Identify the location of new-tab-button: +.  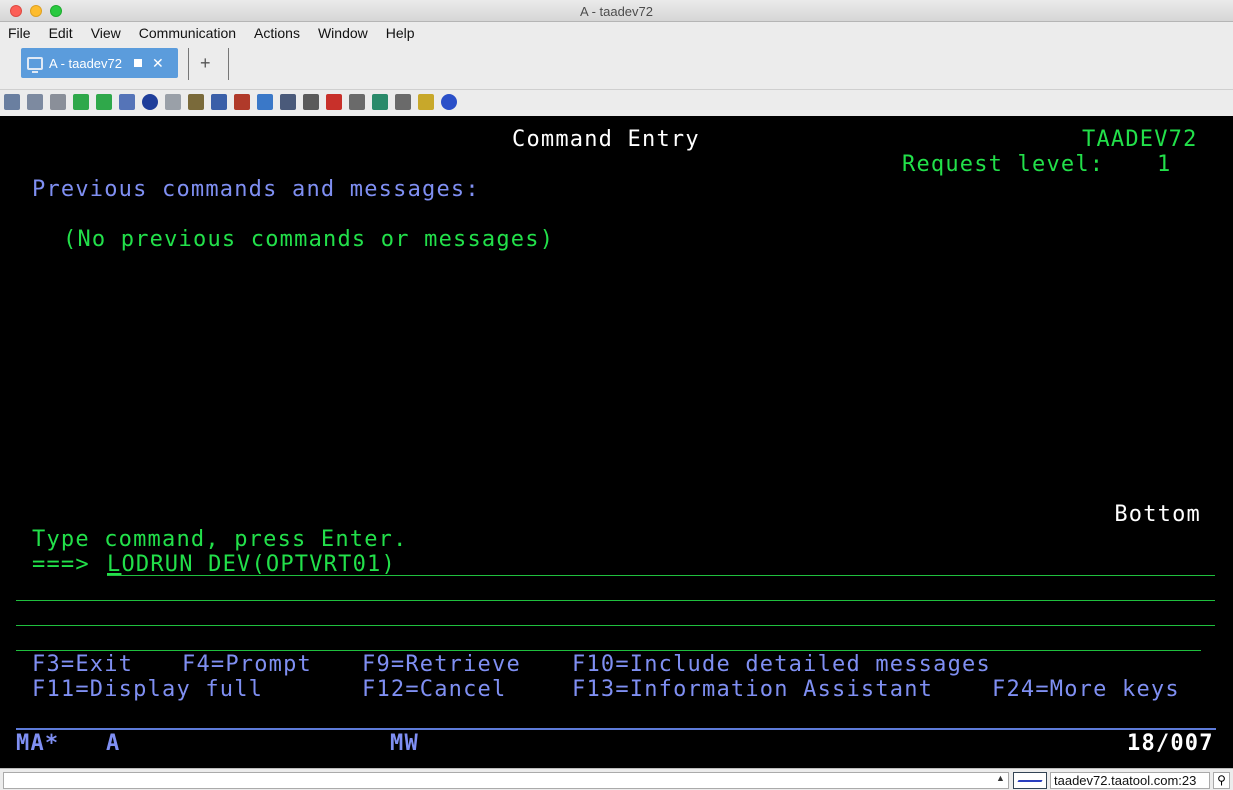
(205, 63).